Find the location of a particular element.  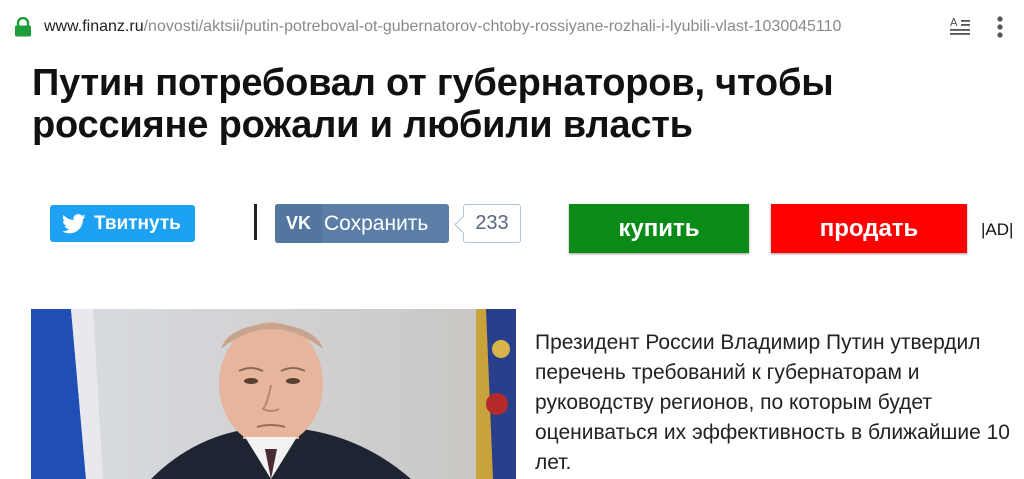

lock-icon is located at coordinates (23, 27).